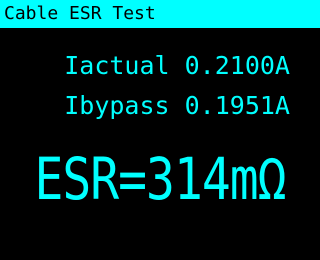  Describe the element at coordinates (177, 105) in the screenshot. I see `ibypass-reading: Ibypass 0.1951A` at that location.